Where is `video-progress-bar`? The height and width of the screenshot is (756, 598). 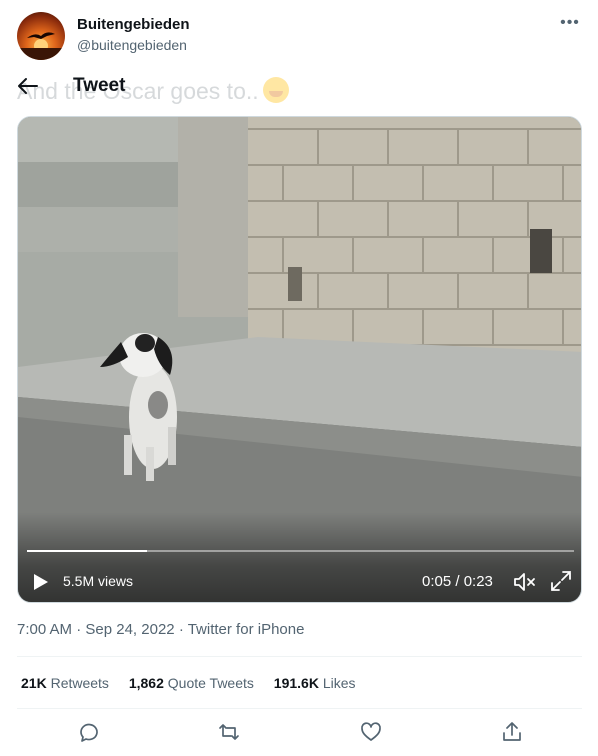
video-progress-bar is located at coordinates (300, 551).